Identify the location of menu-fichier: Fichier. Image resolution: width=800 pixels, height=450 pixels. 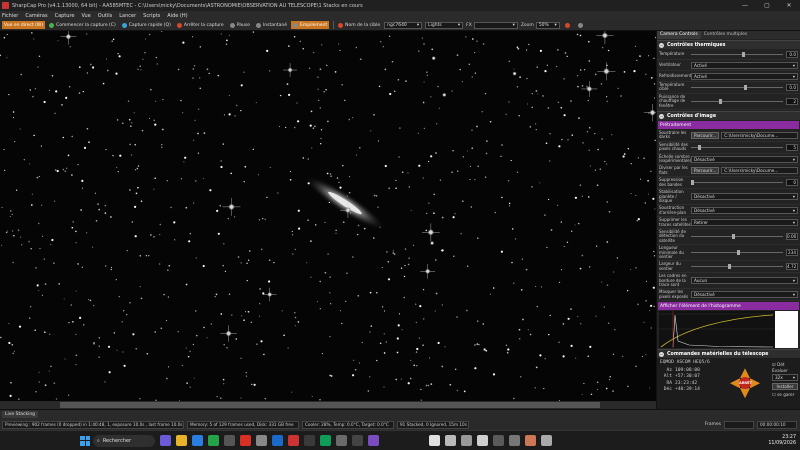
(10, 16).